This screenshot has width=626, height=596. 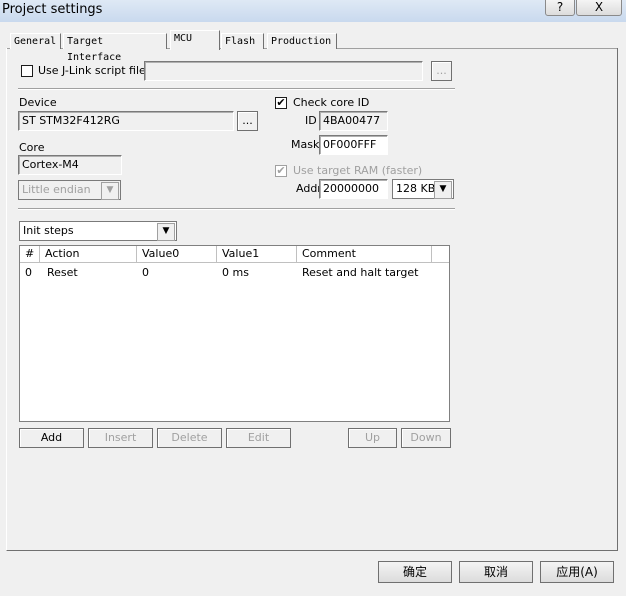 What do you see at coordinates (56, 189) in the screenshot?
I see `endian-value: Little endian` at bounding box center [56, 189].